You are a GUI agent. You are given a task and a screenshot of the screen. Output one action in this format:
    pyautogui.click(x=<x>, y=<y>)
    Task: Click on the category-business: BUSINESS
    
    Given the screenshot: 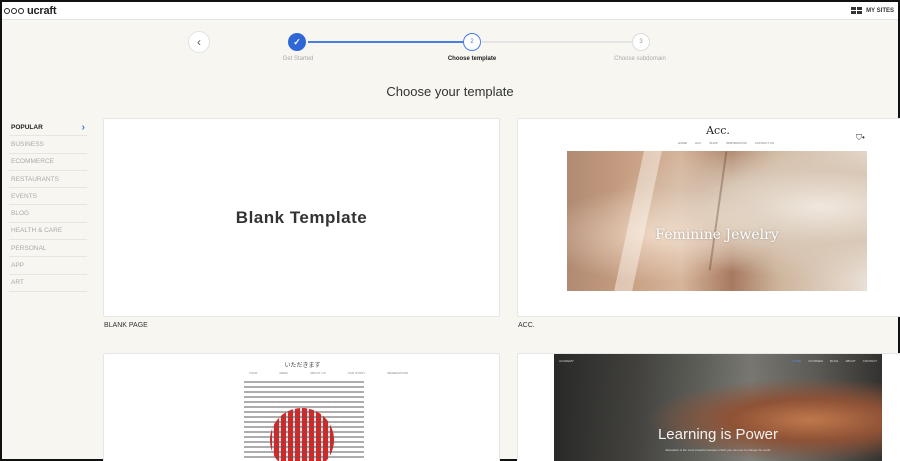 What is the action you would take?
    pyautogui.click(x=48, y=145)
    